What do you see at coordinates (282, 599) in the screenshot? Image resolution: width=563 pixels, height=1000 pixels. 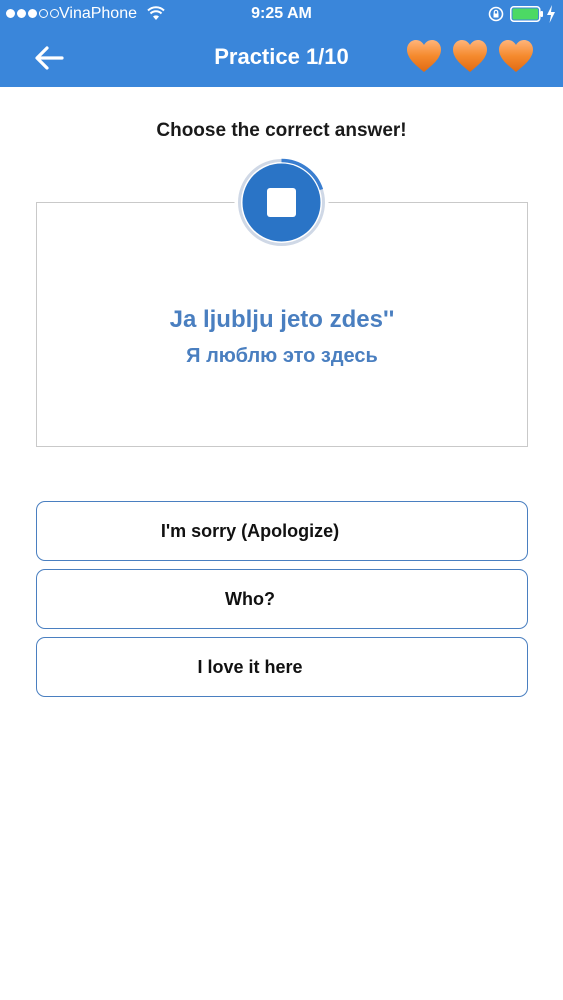 I see `answer-option: Who?` at bounding box center [282, 599].